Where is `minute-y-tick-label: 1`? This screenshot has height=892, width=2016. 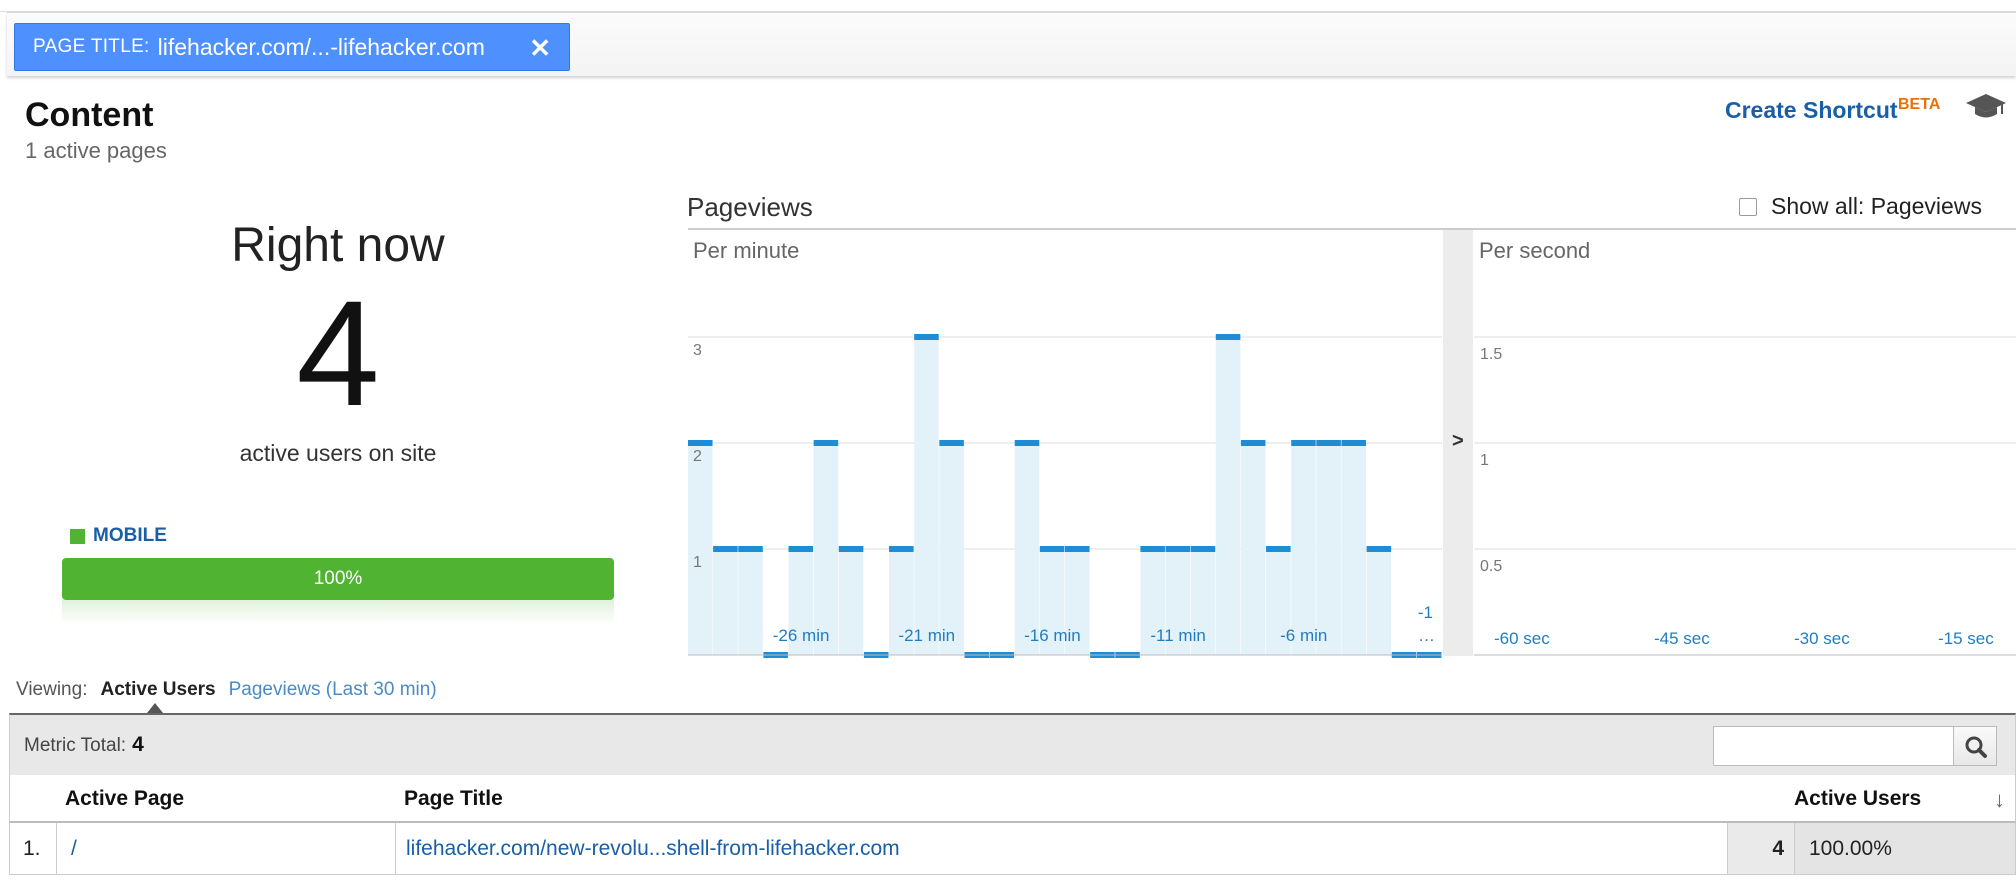 minute-y-tick-label: 1 is located at coordinates (697, 562).